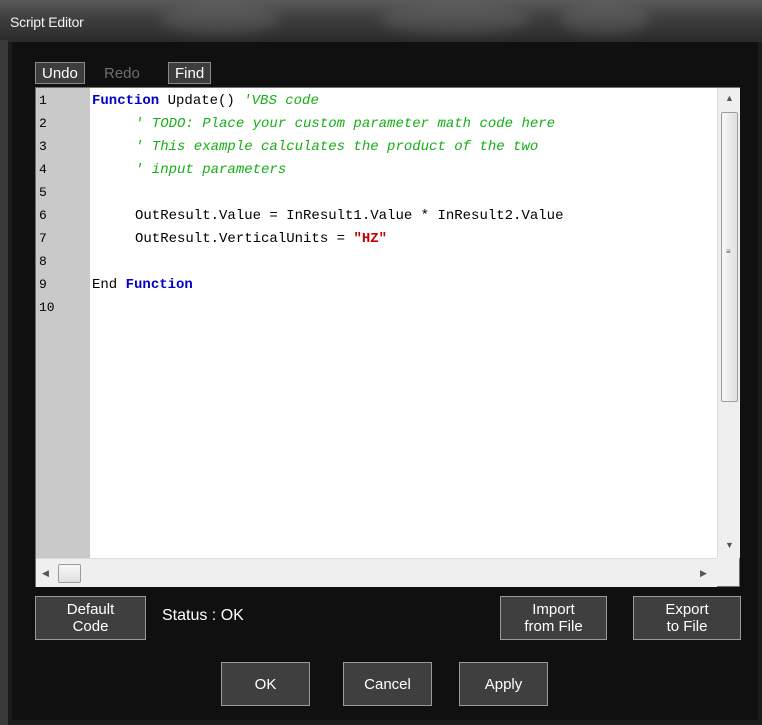  I want to click on vertical-scroll-thumb: ≡, so click(729, 257).